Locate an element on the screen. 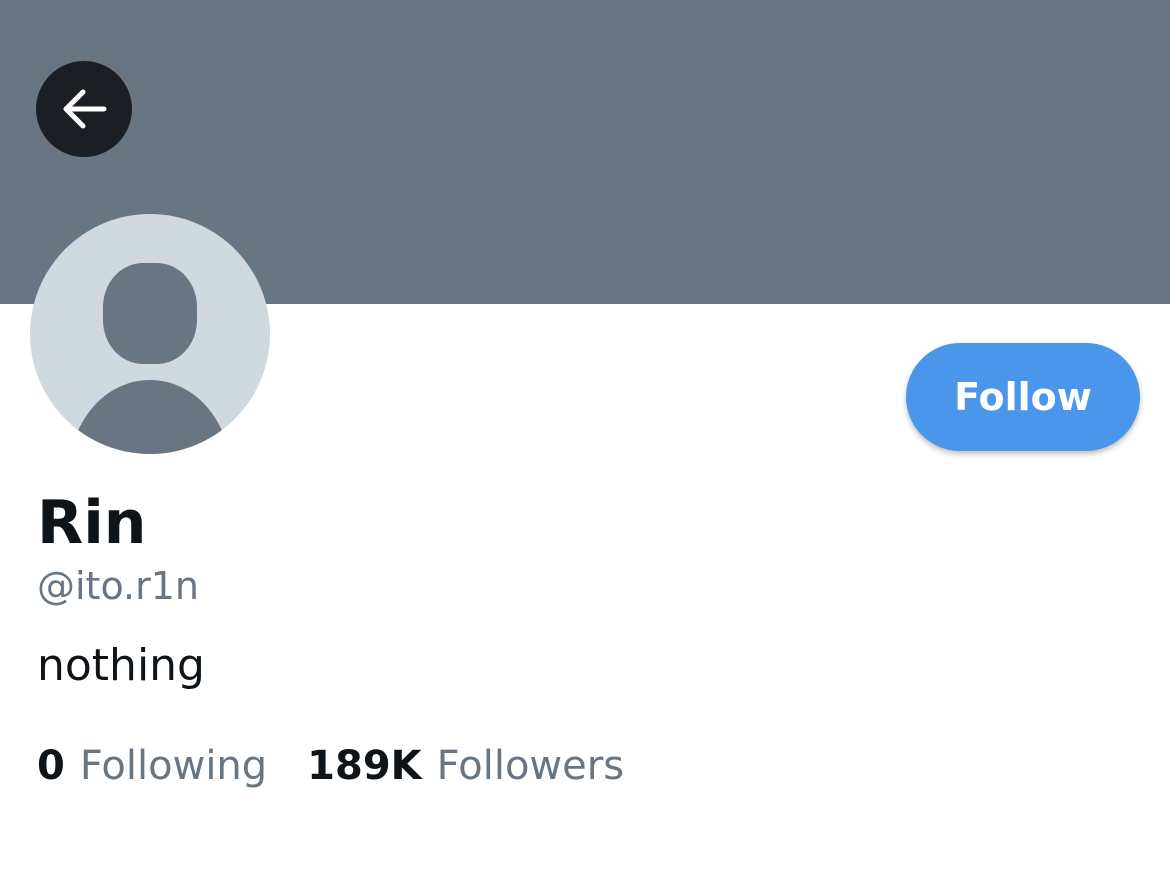  profile-stats: 0 Following 189K Followers is located at coordinates (330, 766).